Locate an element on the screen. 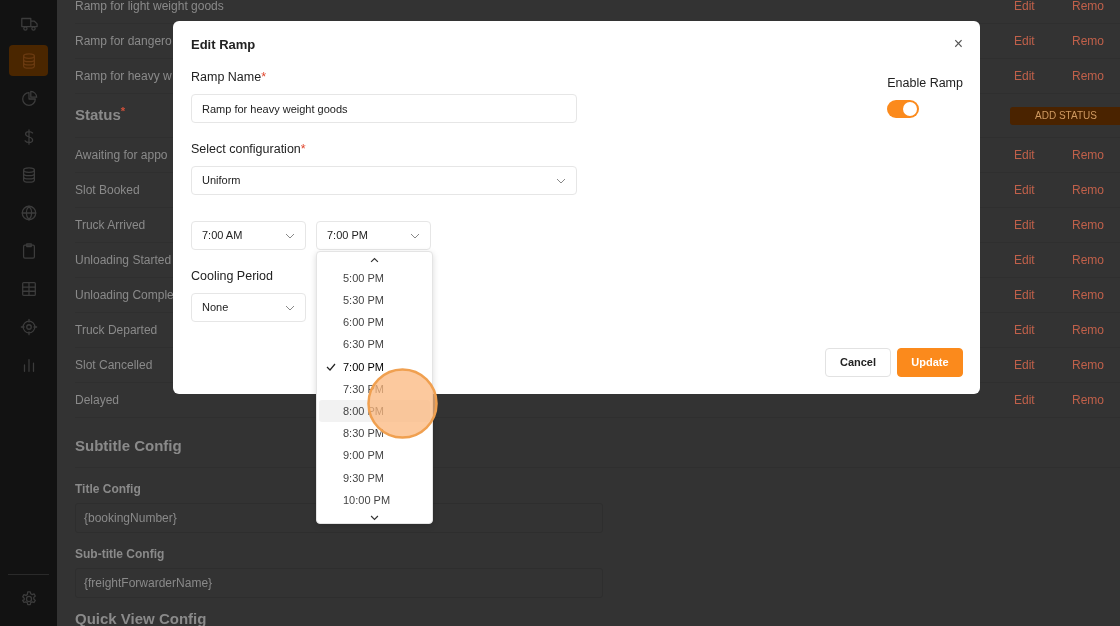 This screenshot has width=1120, height=626. list-item-name: Truck Departed is located at coordinates (116, 330).